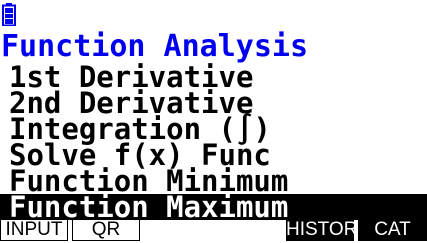  Describe the element at coordinates (9, 14) in the screenshot. I see `battery-icon` at that location.